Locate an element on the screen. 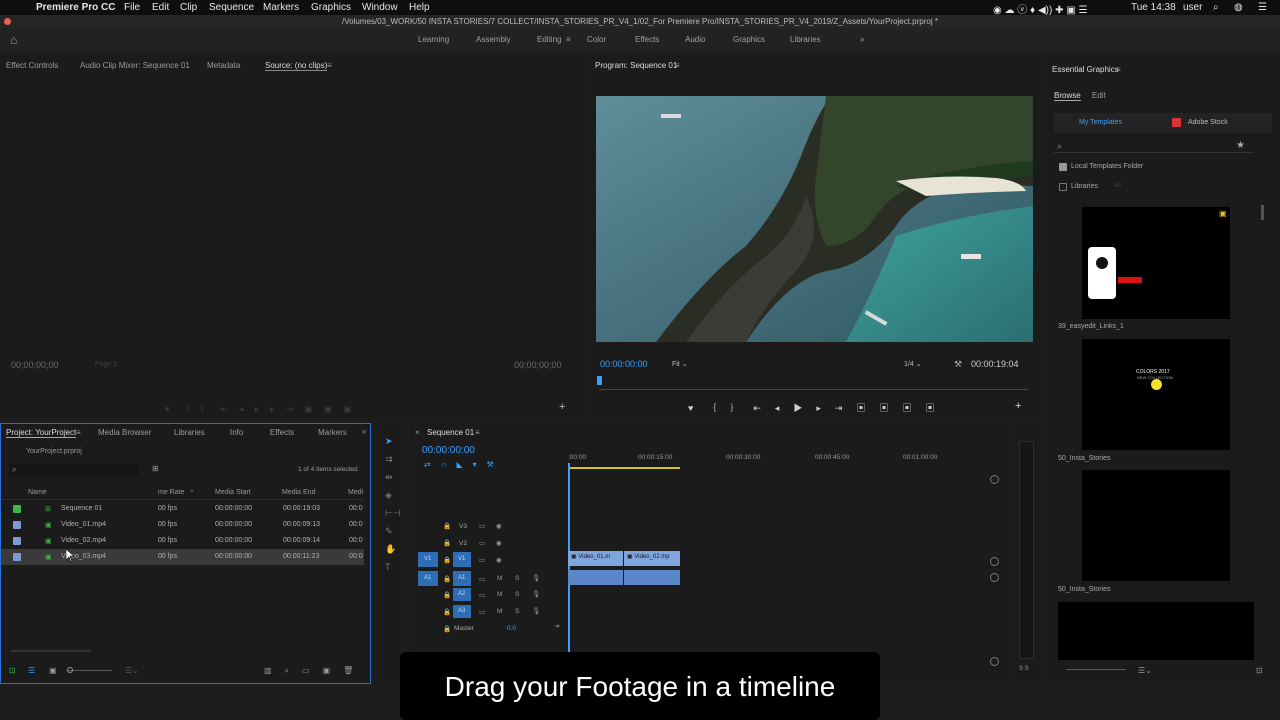 The height and width of the screenshot is (720, 1280). video-clip-2: ▣ Video_02.mp is located at coordinates (652, 558).